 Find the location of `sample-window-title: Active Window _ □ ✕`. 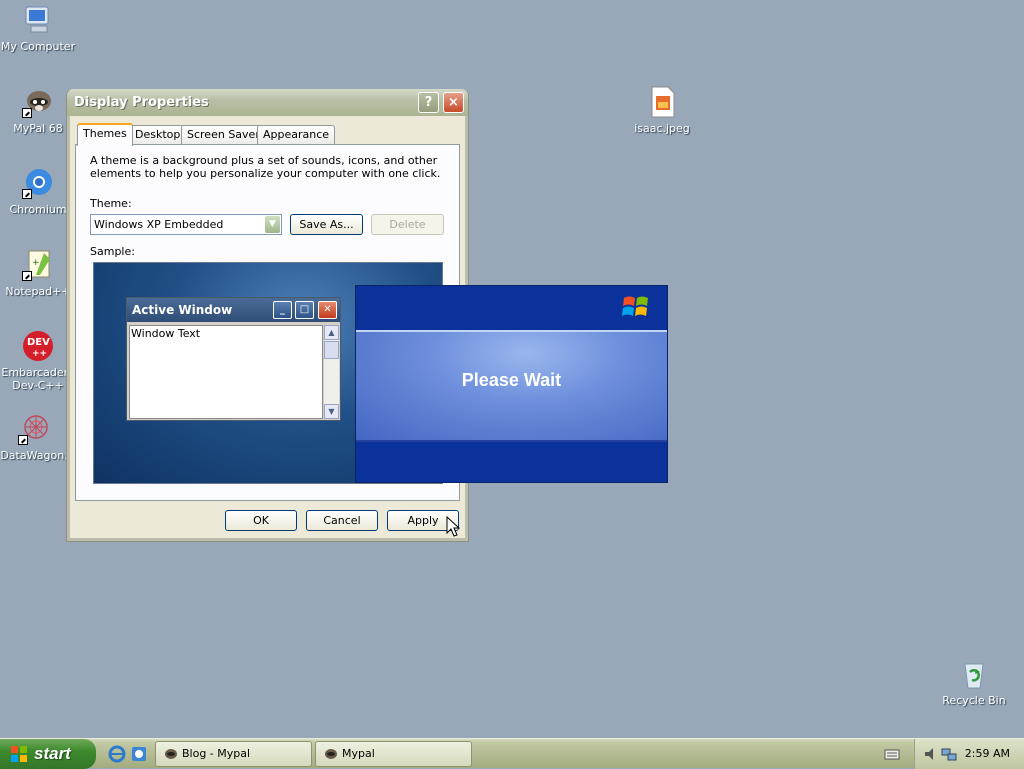

sample-window-title: Active Window _ □ ✕ is located at coordinates (233, 310).